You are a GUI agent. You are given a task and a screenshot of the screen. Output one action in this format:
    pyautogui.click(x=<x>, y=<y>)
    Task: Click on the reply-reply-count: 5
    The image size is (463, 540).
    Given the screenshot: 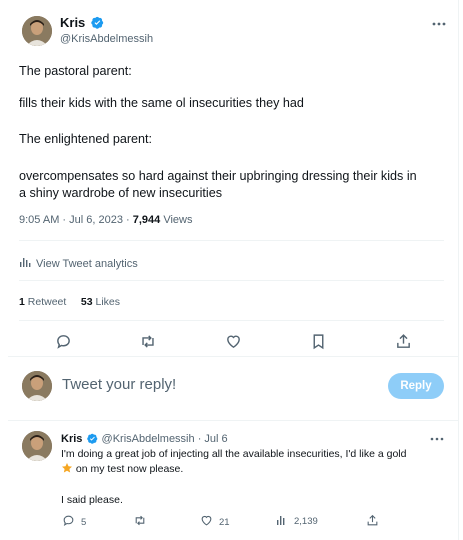 What is the action you would take?
    pyautogui.click(x=84, y=522)
    